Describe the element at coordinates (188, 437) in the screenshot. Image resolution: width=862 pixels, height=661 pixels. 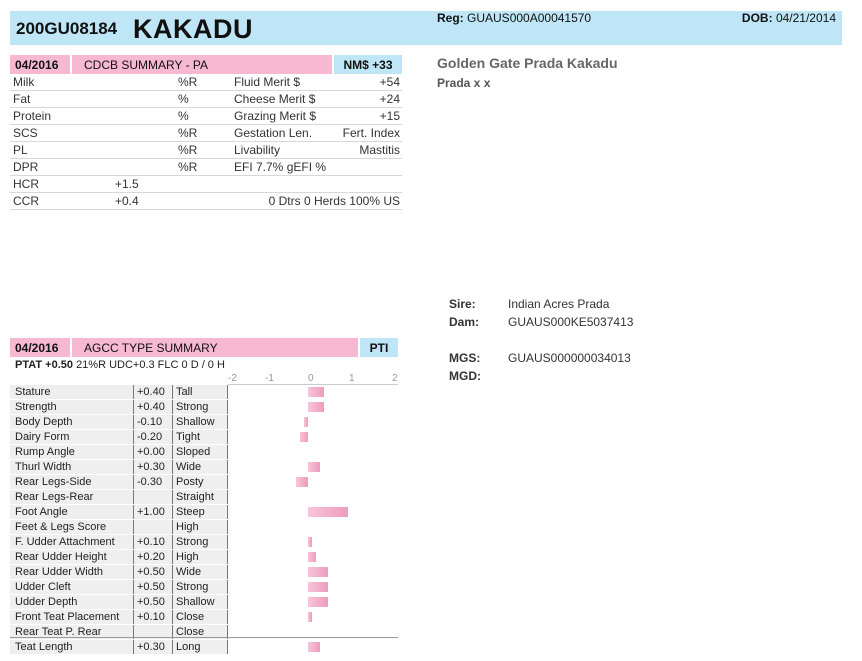
I see `type-trait-desc: Tight` at that location.